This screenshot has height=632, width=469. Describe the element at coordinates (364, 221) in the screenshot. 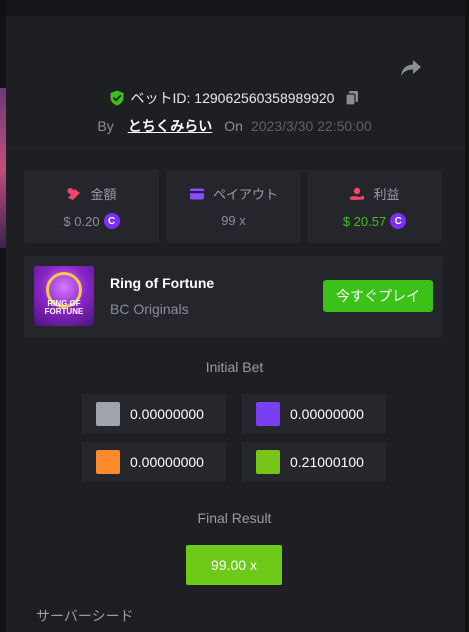

I see `stat-profit-value: $ 20.57` at that location.